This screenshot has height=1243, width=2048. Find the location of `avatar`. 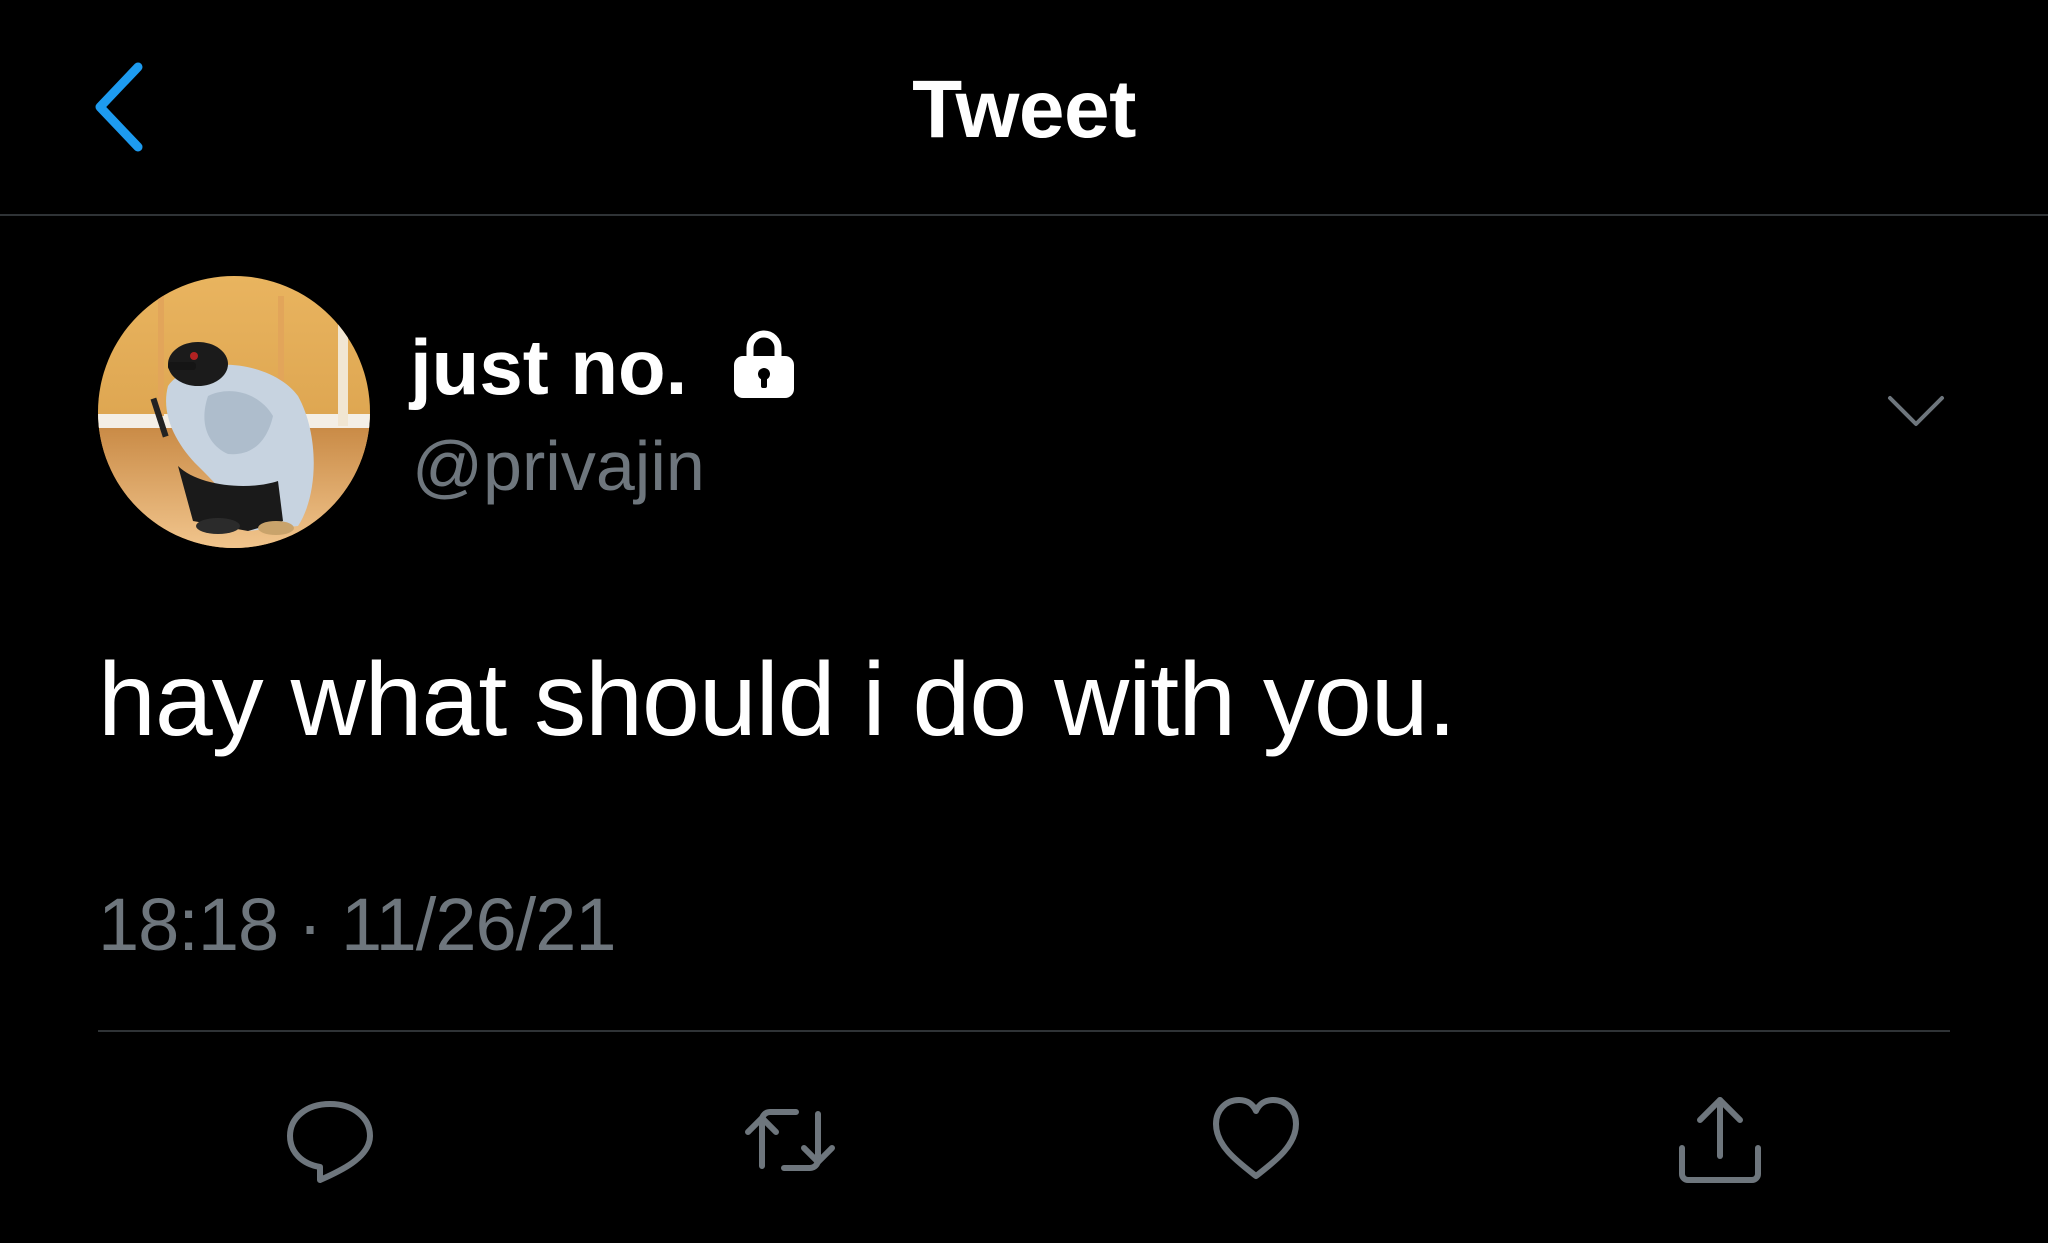

avatar is located at coordinates (234, 412).